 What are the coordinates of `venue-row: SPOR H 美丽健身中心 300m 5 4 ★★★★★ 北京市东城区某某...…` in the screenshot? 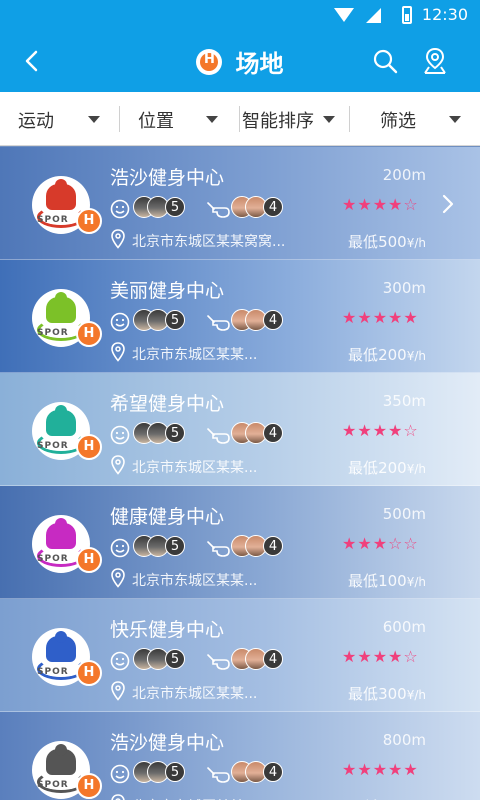 It's located at (240, 316).